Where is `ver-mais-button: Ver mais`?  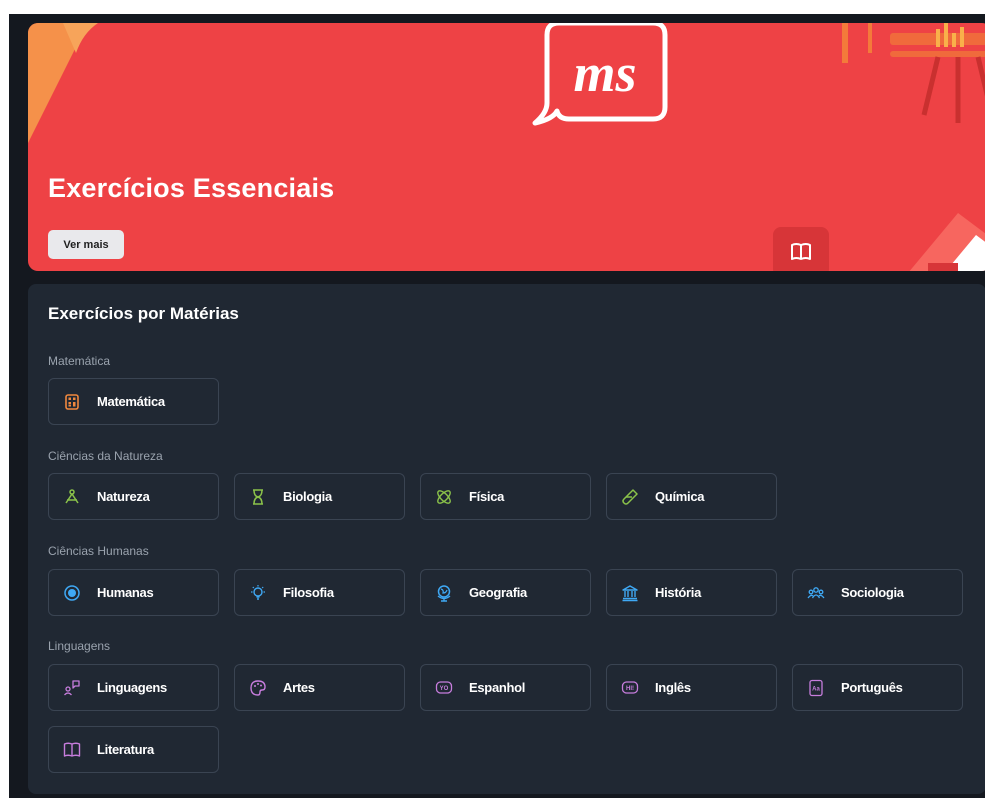
ver-mais-button: Ver mais is located at coordinates (86, 244).